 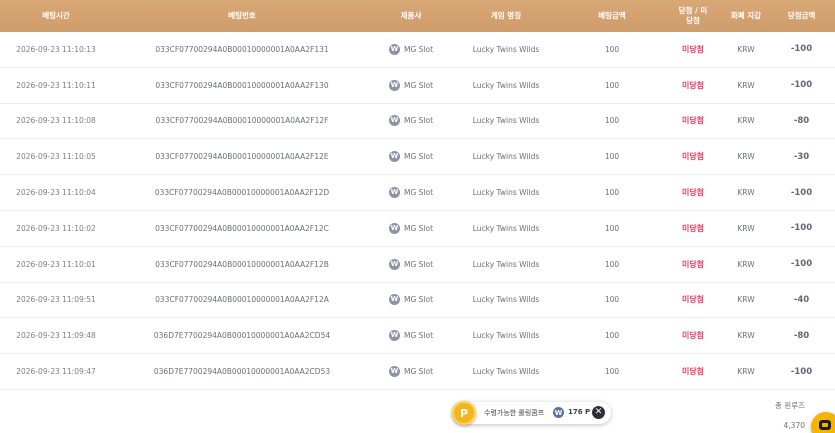 What do you see at coordinates (56, 336) in the screenshot?
I see `cell-time: 2026-09-23 11:09:48` at bounding box center [56, 336].